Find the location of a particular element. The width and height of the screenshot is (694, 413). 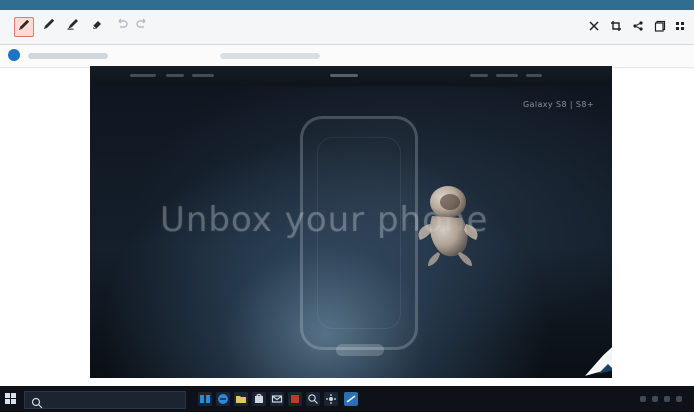

store-button is located at coordinates (259, 399).